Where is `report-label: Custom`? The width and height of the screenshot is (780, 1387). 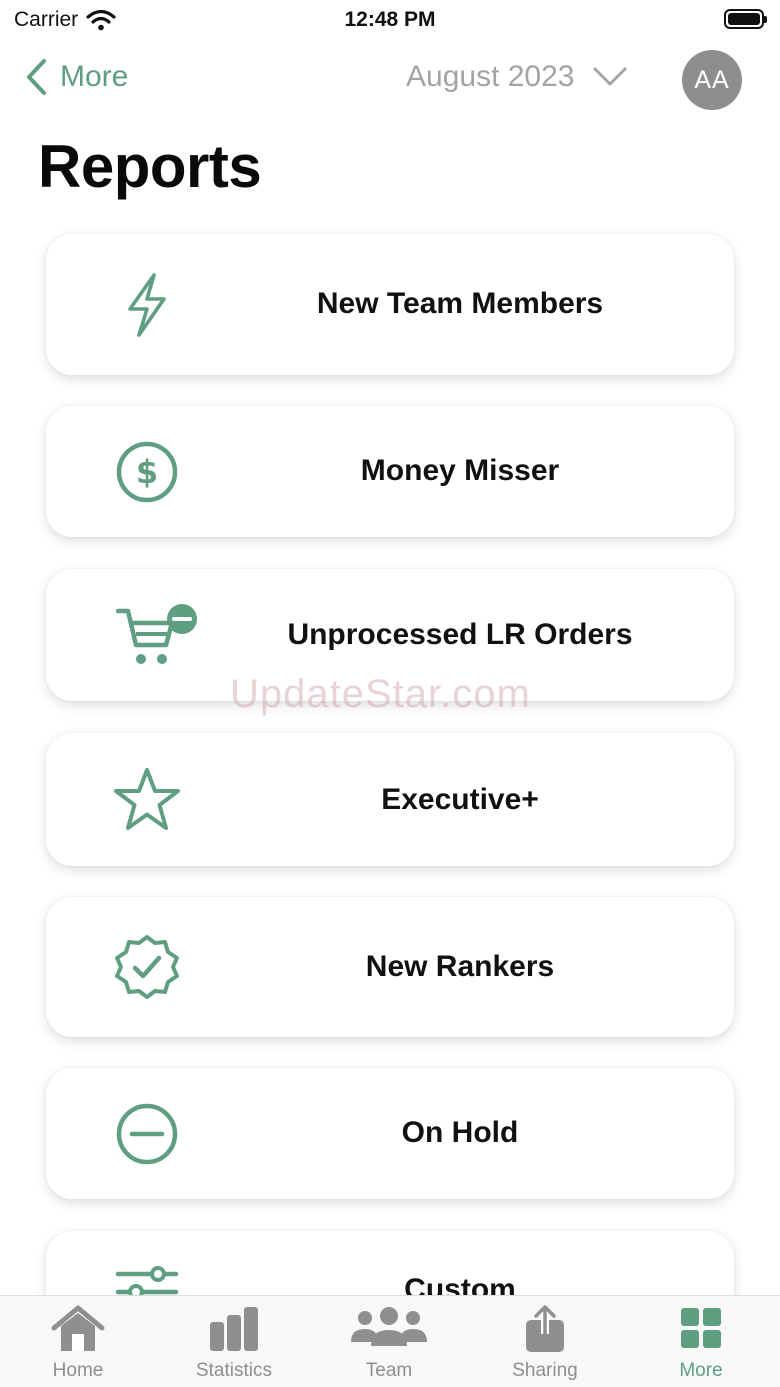 report-label: Custom is located at coordinates (460, 1284).